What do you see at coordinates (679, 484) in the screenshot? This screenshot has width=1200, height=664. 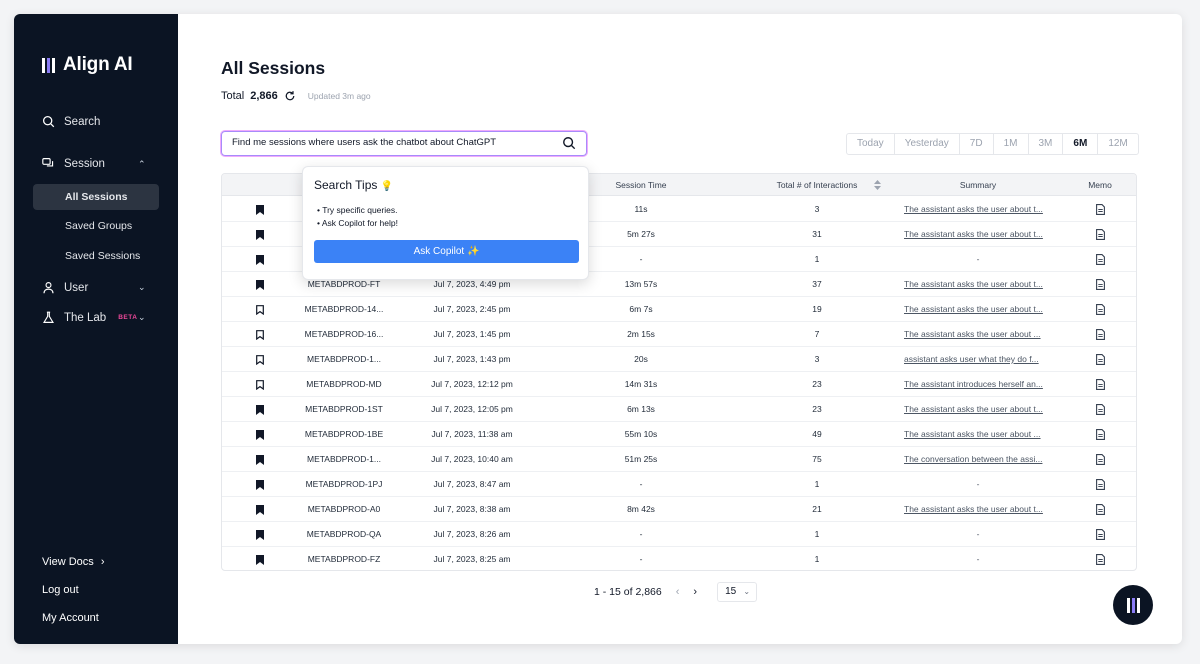 I see `table-row: METABDPROD-1PJ Jul 7, 2023, 8:47 am - 1 -` at bounding box center [679, 484].